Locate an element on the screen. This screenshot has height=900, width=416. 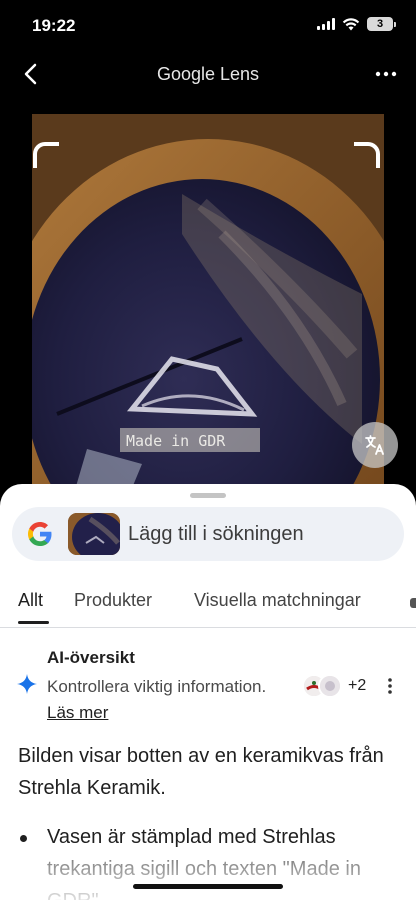
battery-icon: 3 is located at coordinates (381, 24).